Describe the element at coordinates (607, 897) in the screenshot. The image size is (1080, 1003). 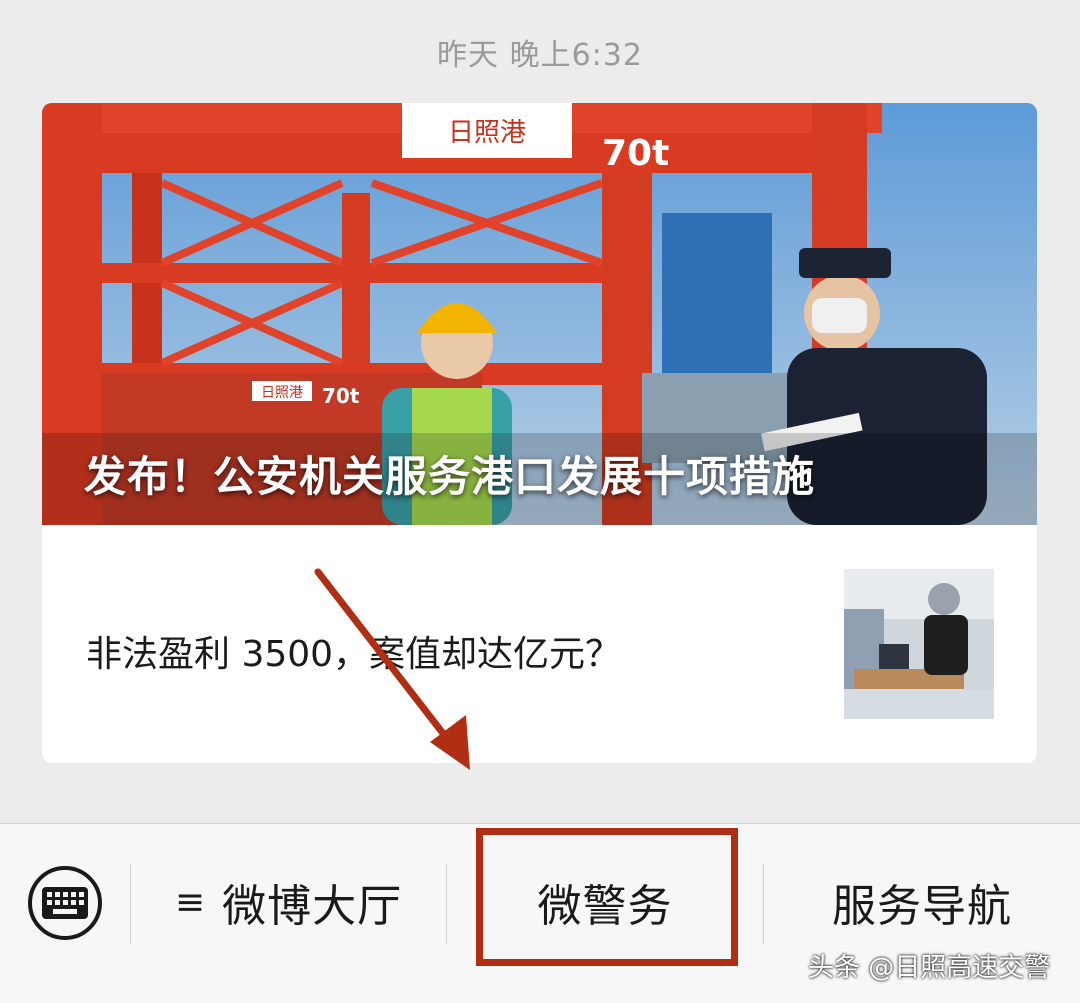
I see `highlight-annotation-box` at that location.